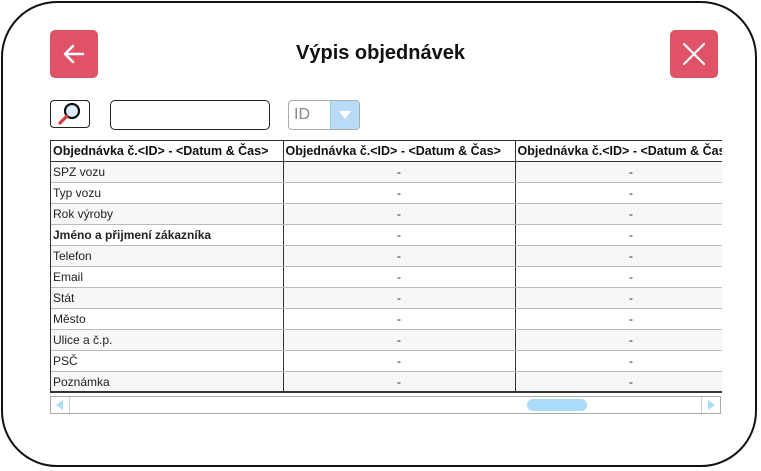  Describe the element at coordinates (380, 53) in the screenshot. I see `page-title: Výpis objednávek` at that location.